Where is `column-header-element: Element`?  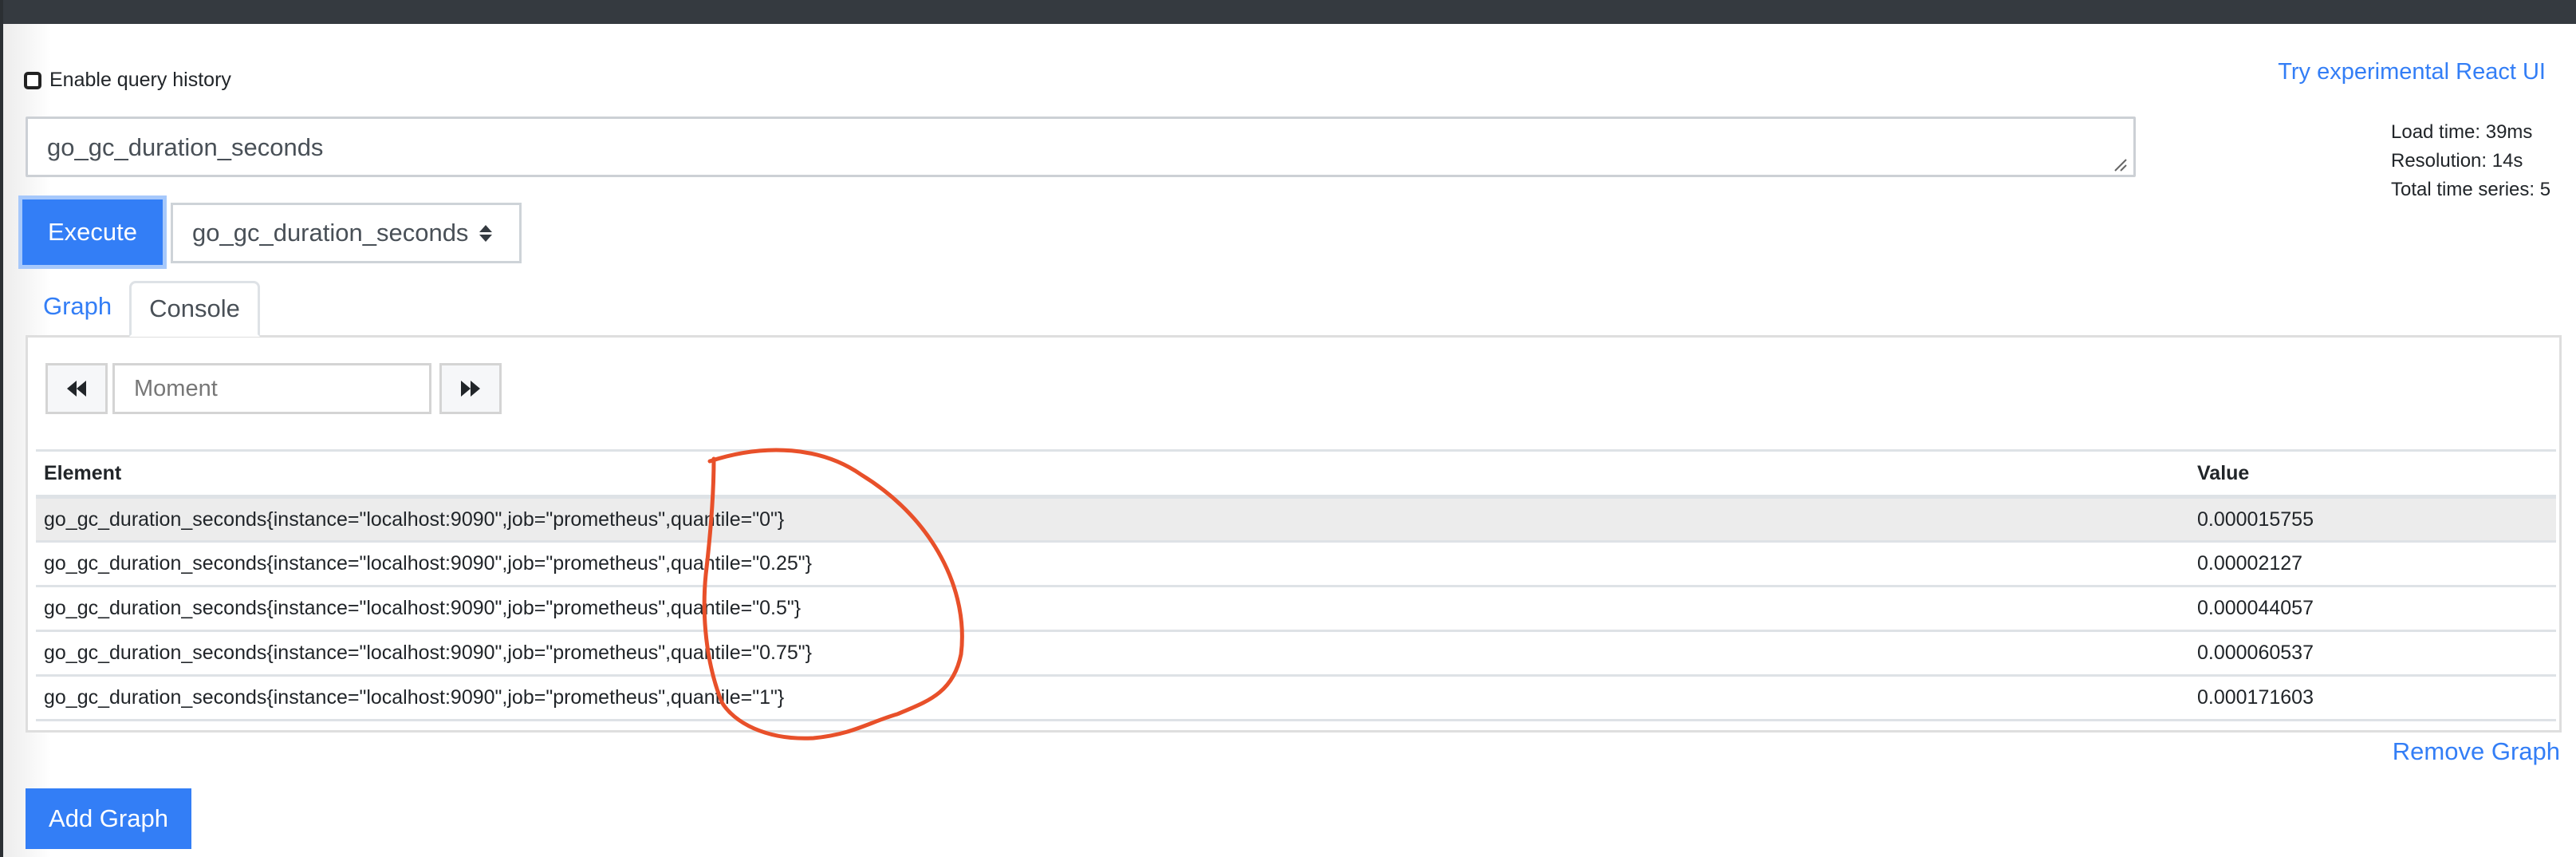
column-header-element: Element is located at coordinates (1112, 474).